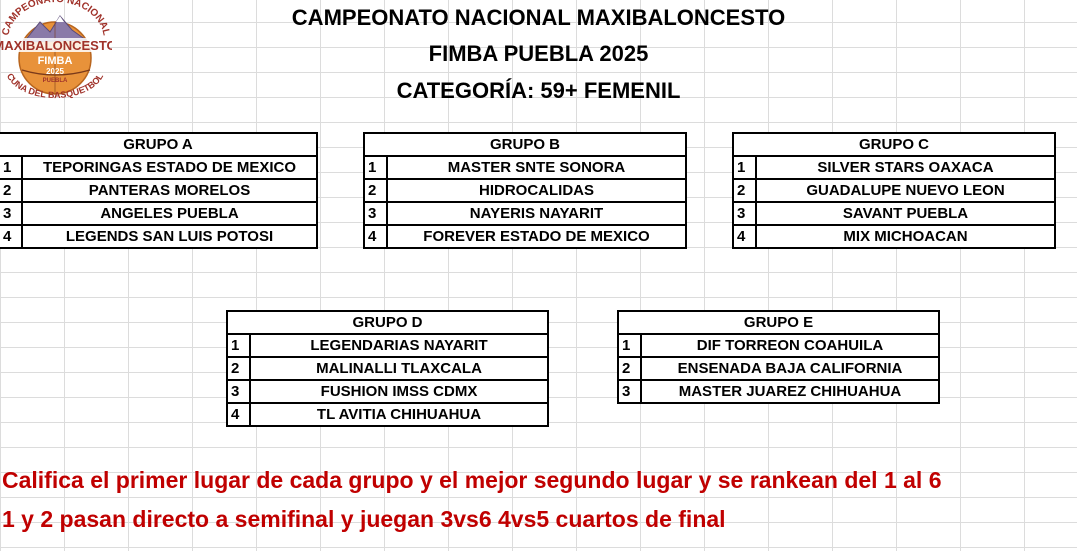 The width and height of the screenshot is (1077, 551). Describe the element at coordinates (790, 368) in the screenshot. I see `team-name: ENSENADA BAJA CALIFORNIA` at that location.